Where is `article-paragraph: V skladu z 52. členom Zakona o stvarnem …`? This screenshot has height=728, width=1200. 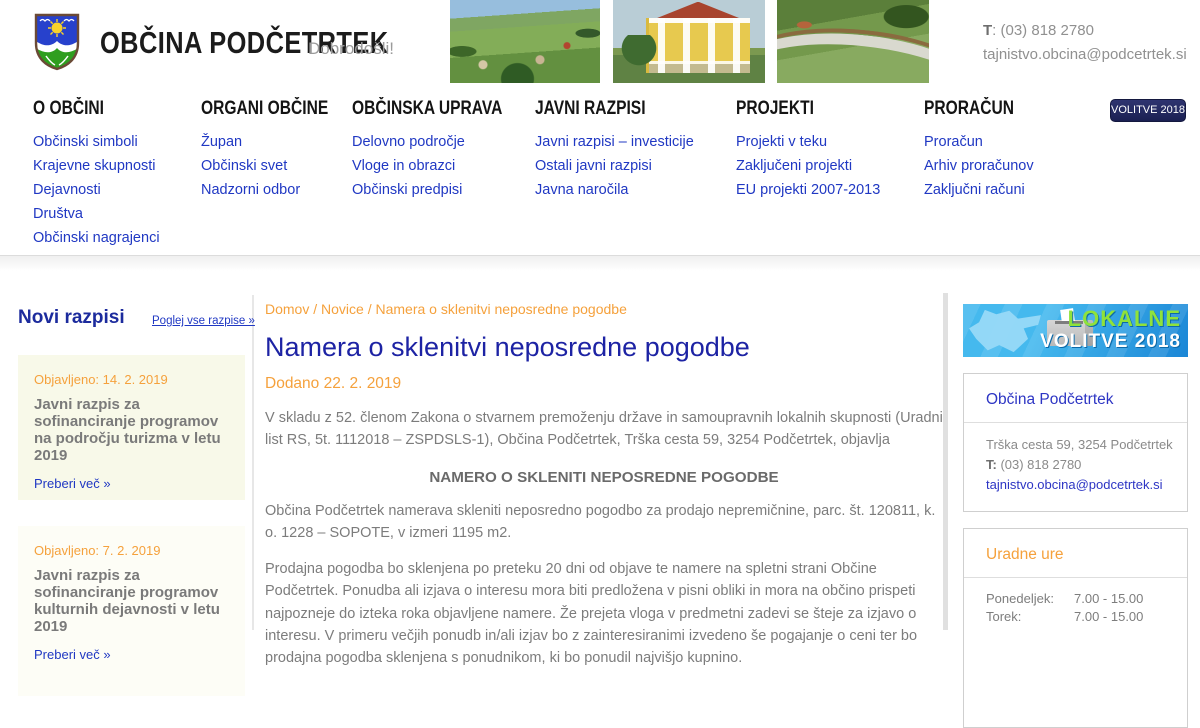
article-paragraph: V skladu z 52. členom Zakona o stvarnem … is located at coordinates (604, 429).